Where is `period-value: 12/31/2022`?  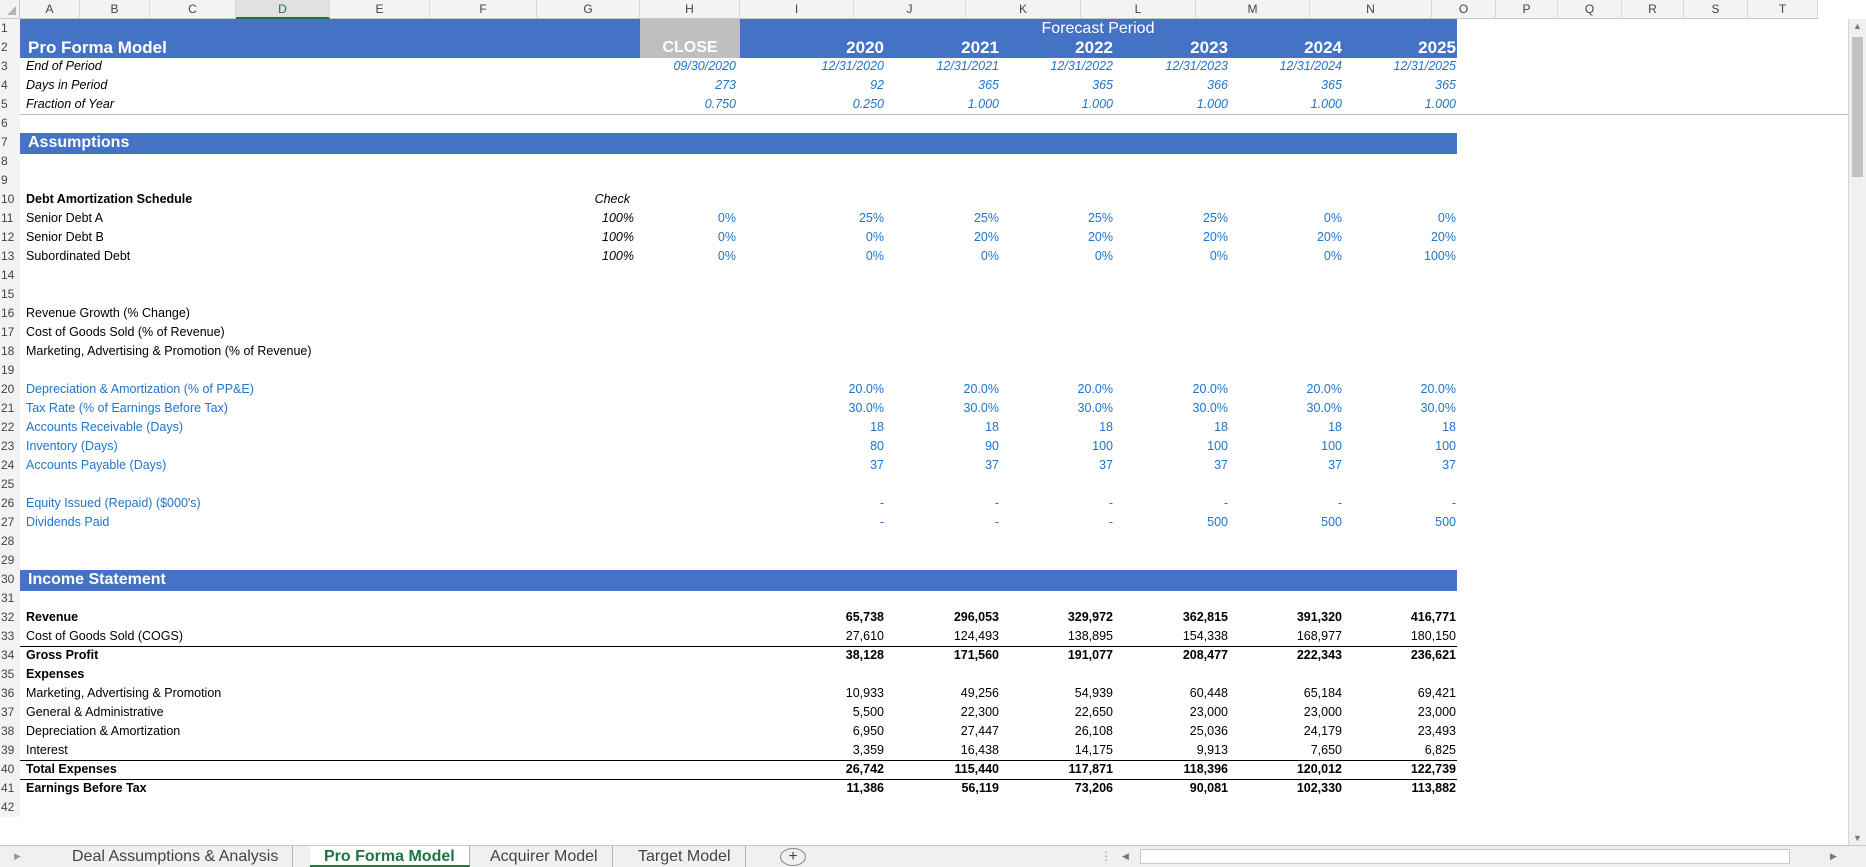
period-value: 12/31/2022 is located at coordinates (1063, 66).